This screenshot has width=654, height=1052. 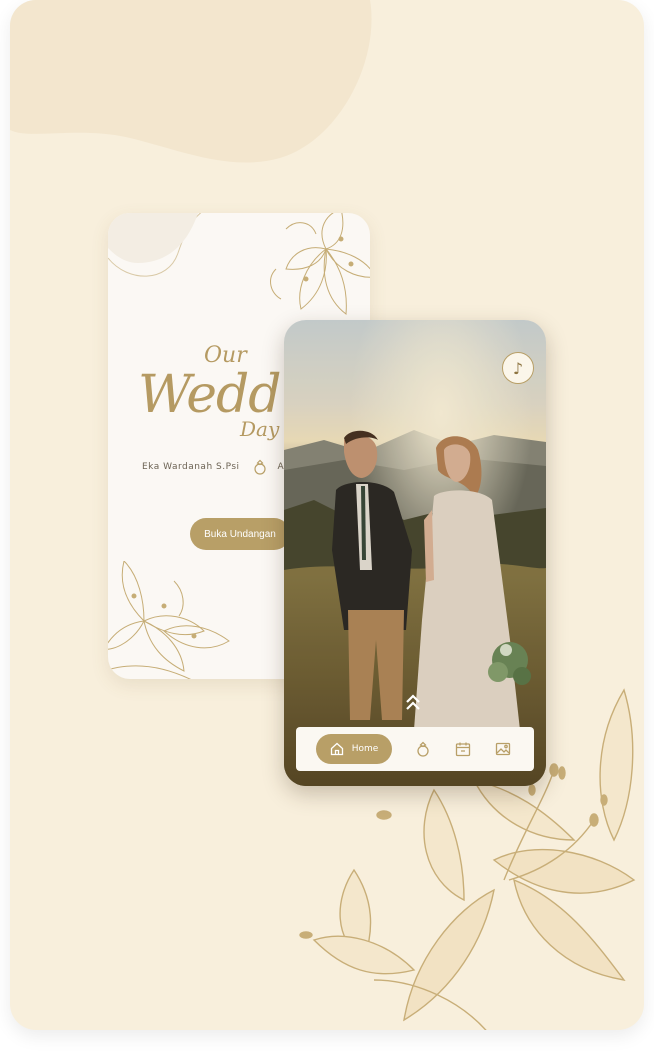 I want to click on nav-event, so click(x=463, y=749).